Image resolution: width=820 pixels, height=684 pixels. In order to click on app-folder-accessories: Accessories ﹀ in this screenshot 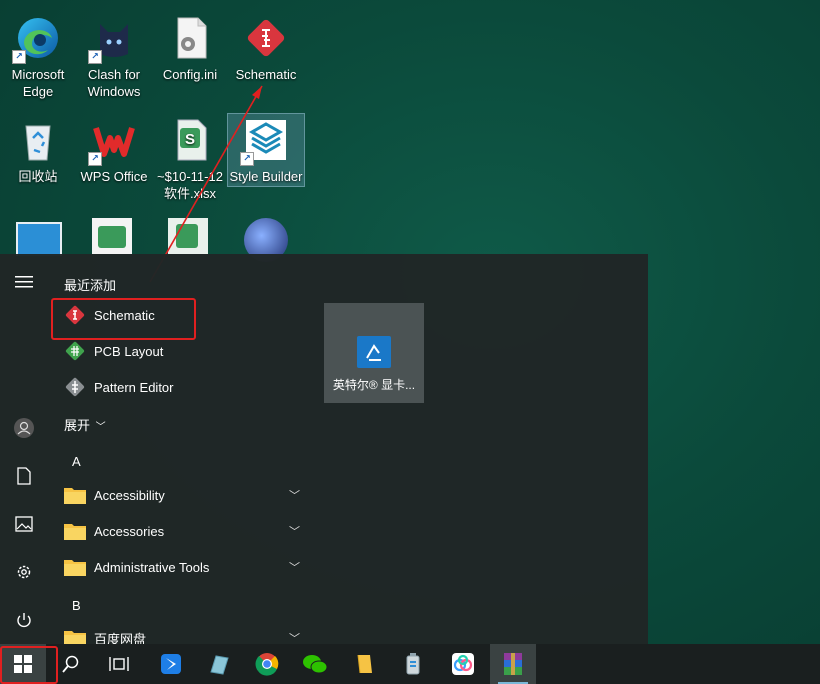, I will do `click(180, 531)`.